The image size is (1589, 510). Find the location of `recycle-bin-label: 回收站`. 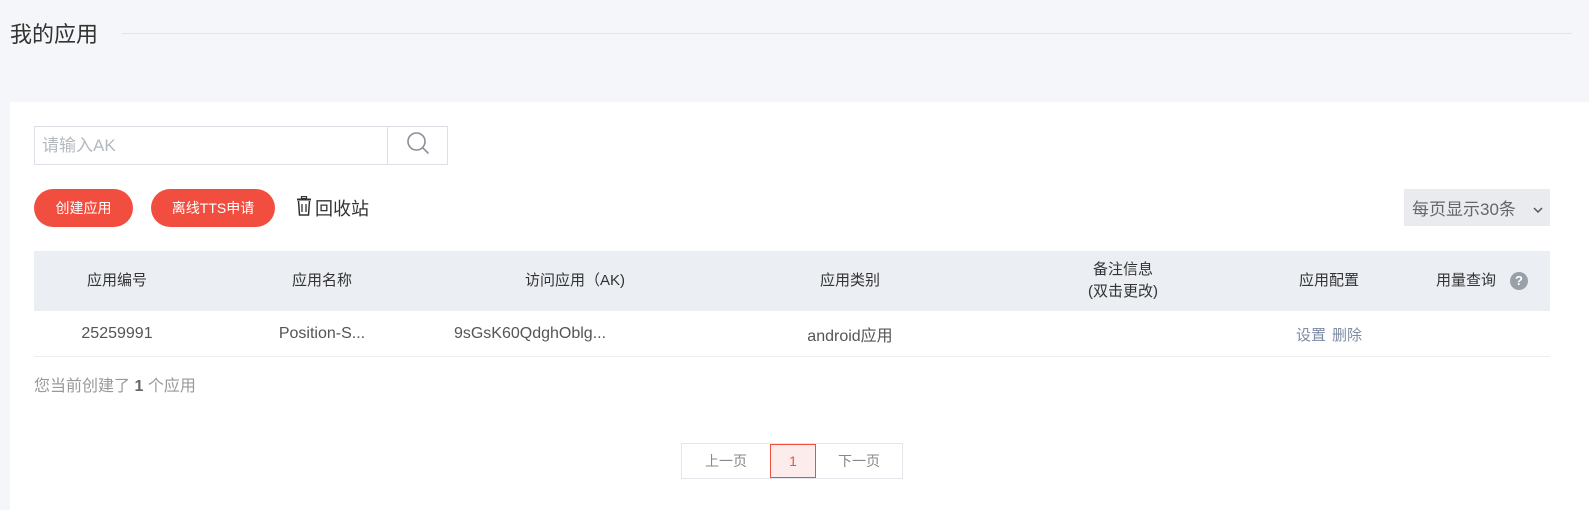

recycle-bin-label: 回收站 is located at coordinates (342, 209).